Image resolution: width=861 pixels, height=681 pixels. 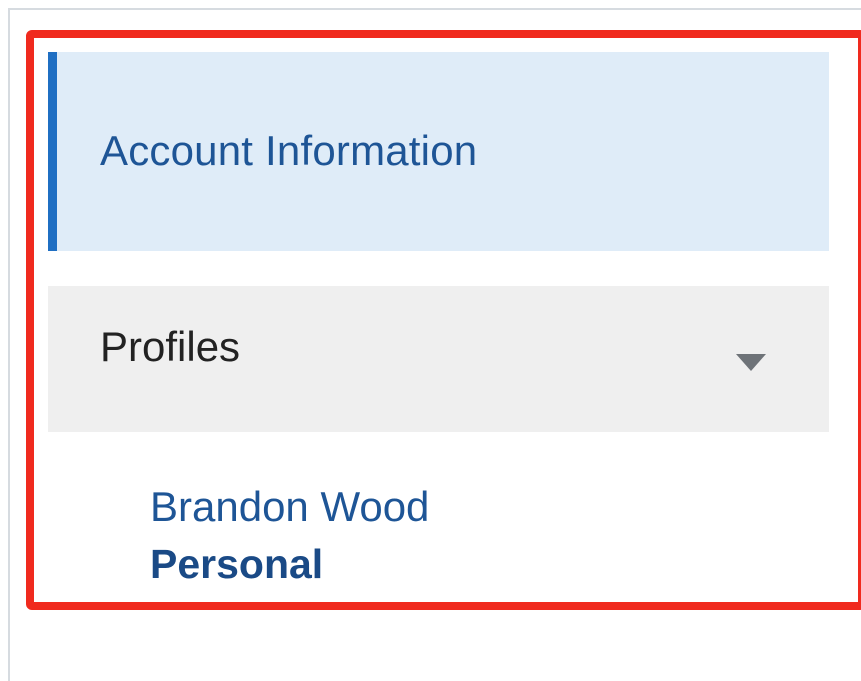 What do you see at coordinates (237, 564) in the screenshot?
I see `profile-type: Personal` at bounding box center [237, 564].